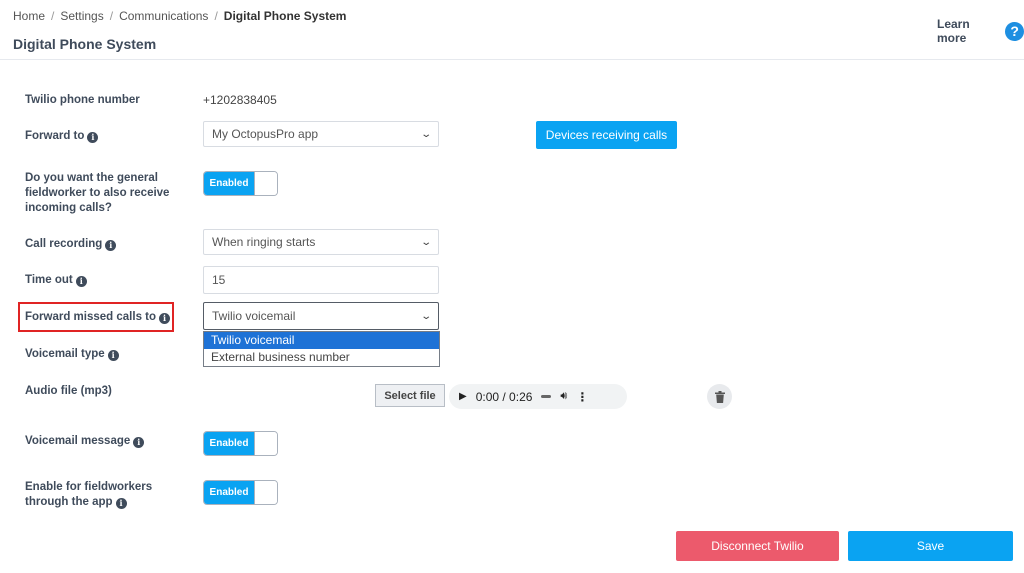  Describe the element at coordinates (240, 100) in the screenshot. I see `phone-number-value: +1202838405` at that location.